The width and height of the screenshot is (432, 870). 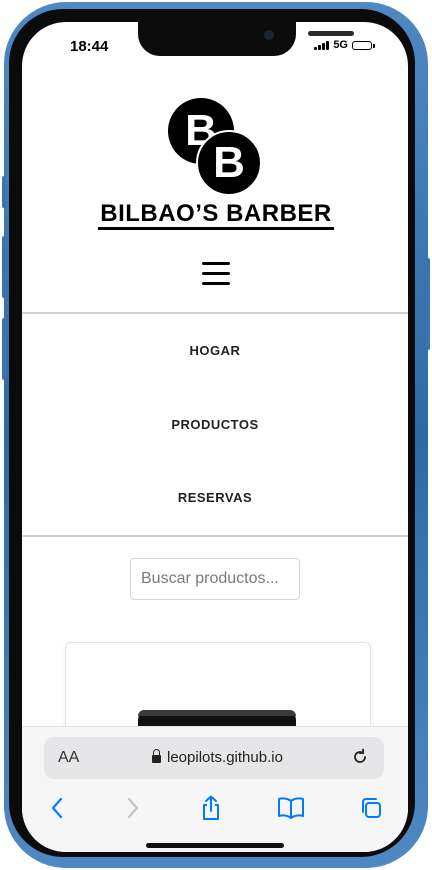 I want to click on back-icon, so click(x=57, y=808).